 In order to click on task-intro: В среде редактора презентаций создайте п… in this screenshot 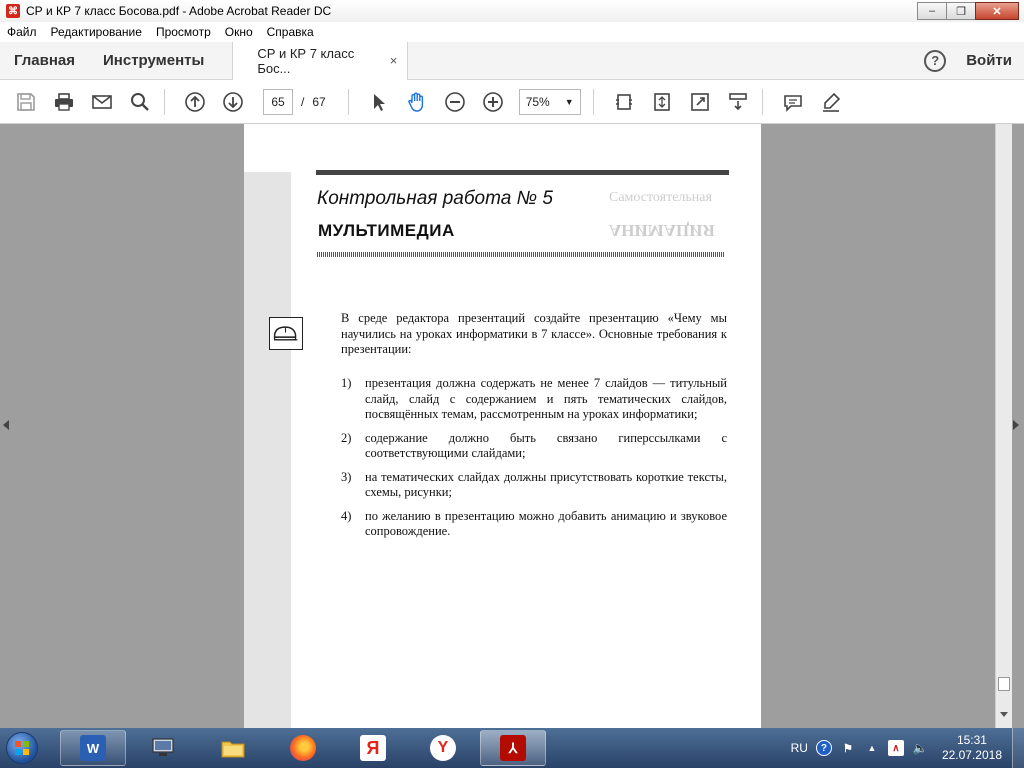, I will do `click(534, 333)`.